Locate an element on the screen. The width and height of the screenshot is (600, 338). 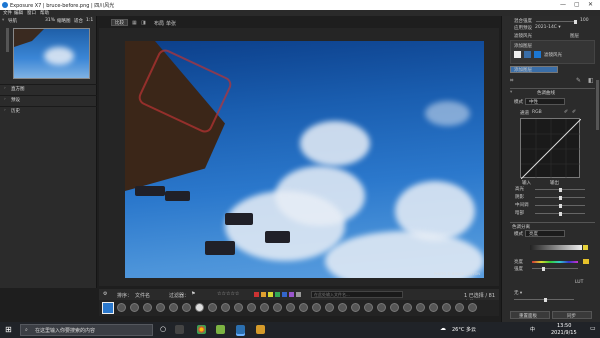
layer-mask is located at coordinates (527, 54).